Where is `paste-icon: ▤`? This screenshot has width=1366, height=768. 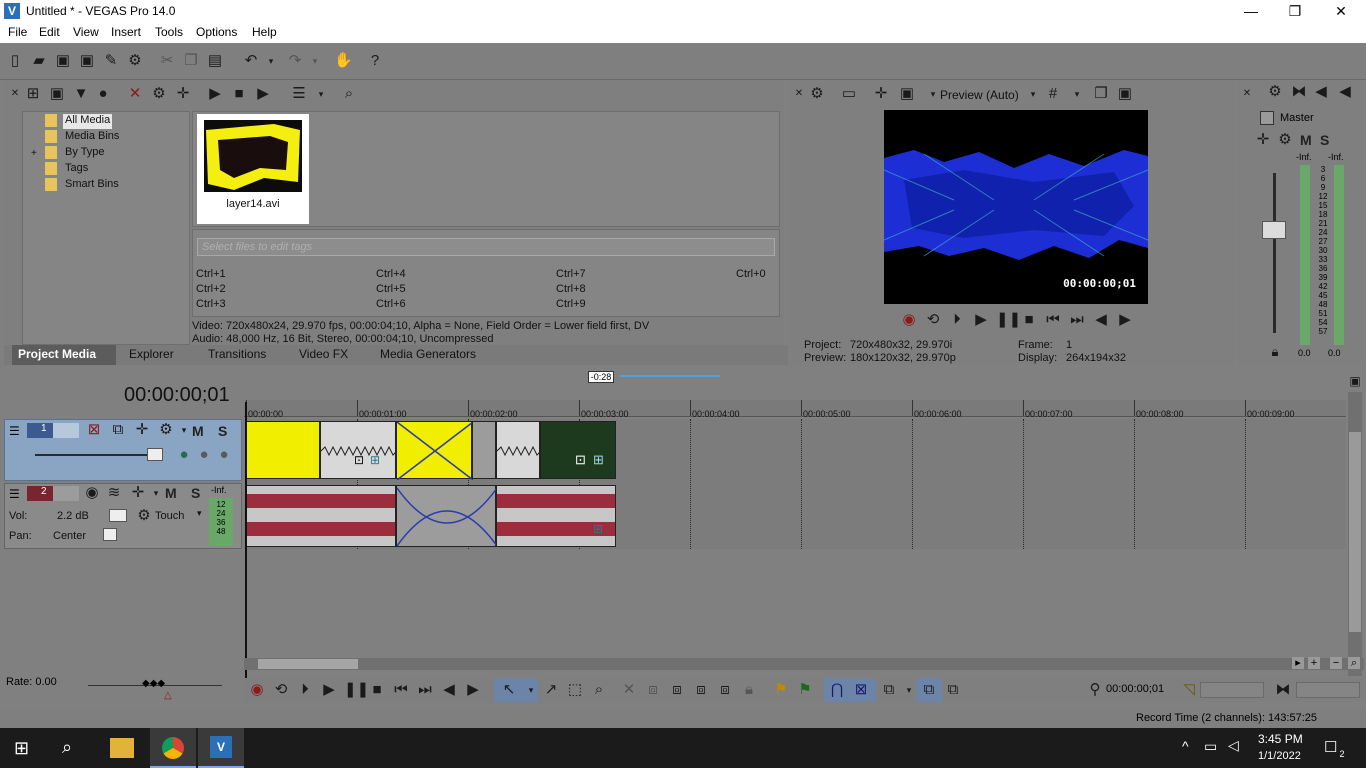
paste-icon: ▤ is located at coordinates (215, 61).